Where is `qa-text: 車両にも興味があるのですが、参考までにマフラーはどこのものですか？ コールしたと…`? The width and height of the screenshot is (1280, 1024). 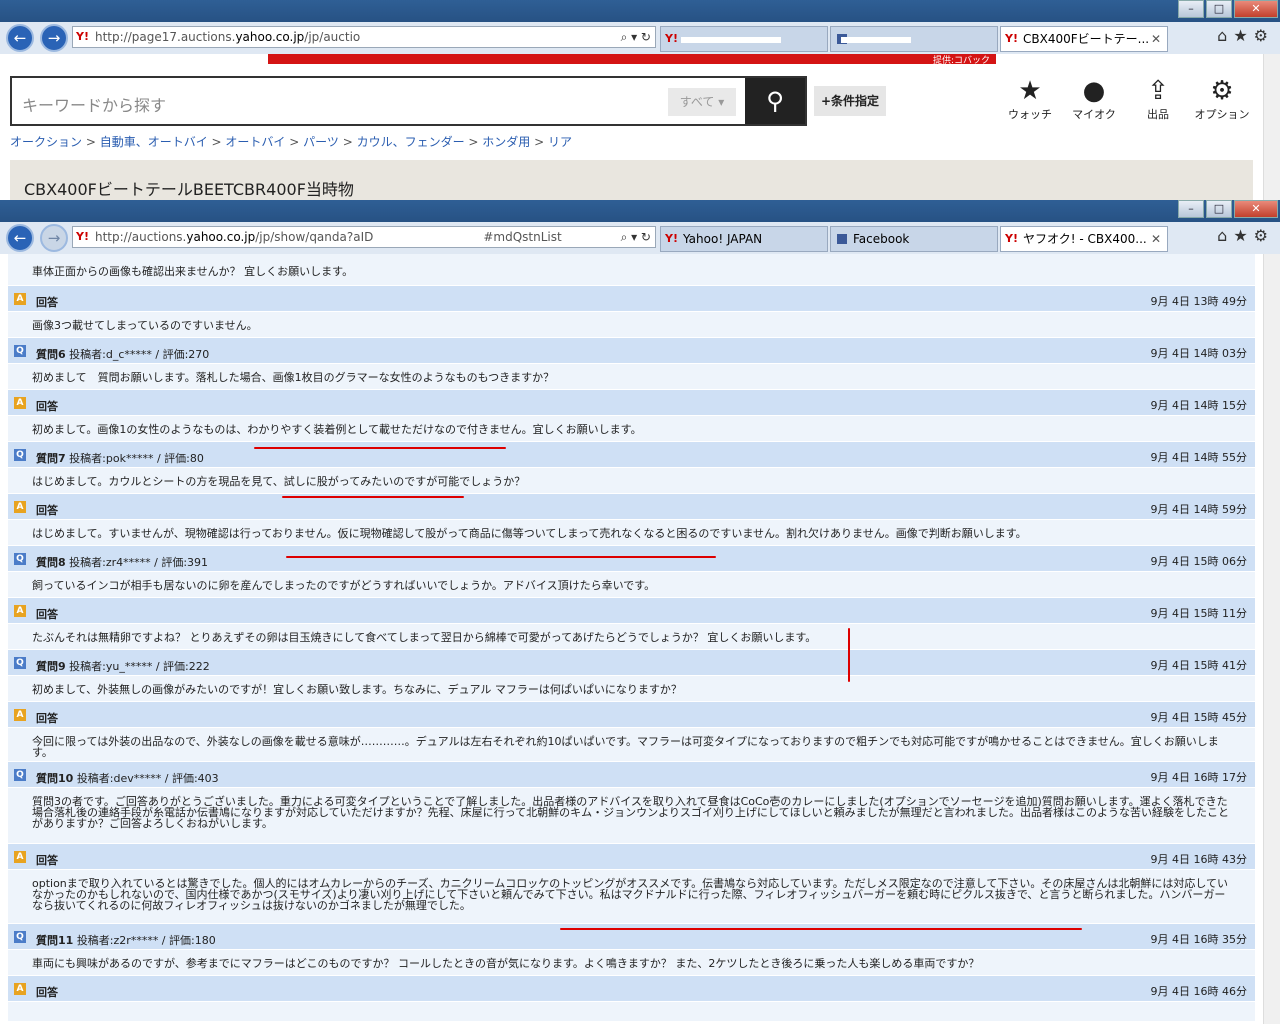 qa-text: 車両にも興味があるのですが、参考までにマフラーはどこのものですか？ コールしたと… is located at coordinates (506, 963).